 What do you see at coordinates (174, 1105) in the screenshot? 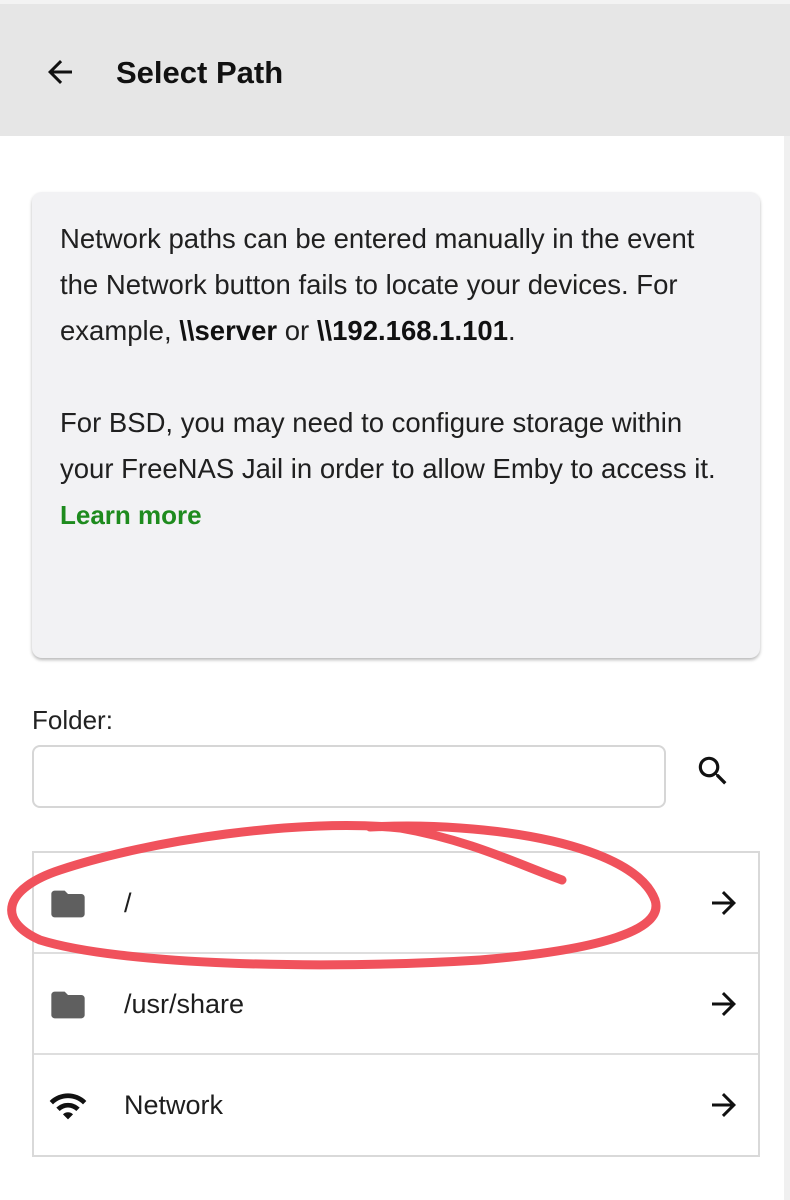
I see `path-label: Network` at bounding box center [174, 1105].